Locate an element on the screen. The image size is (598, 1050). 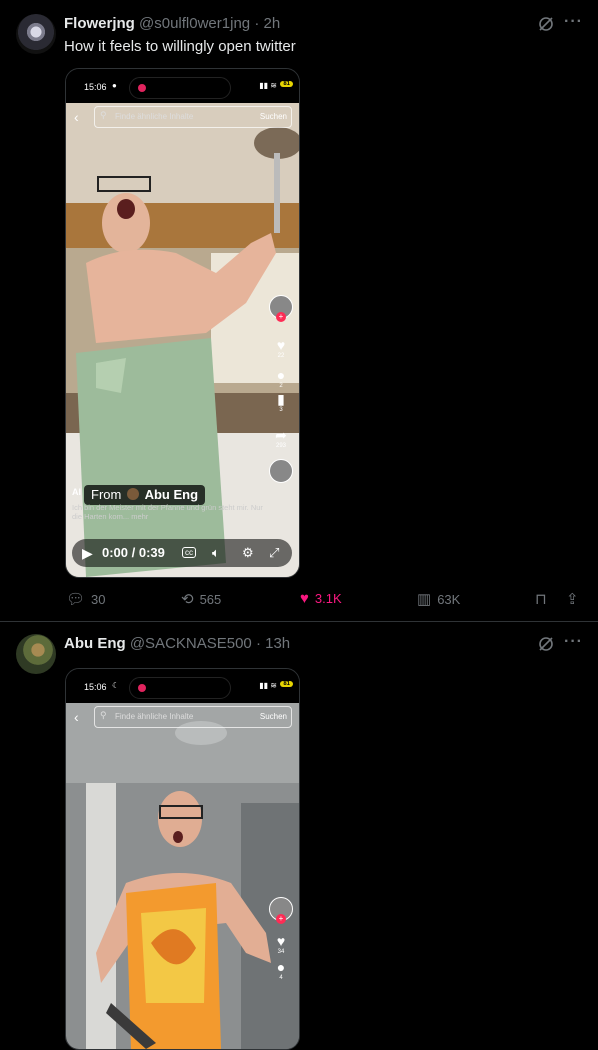
repost-button: ⟲ 565 is located at coordinates (201, 599).